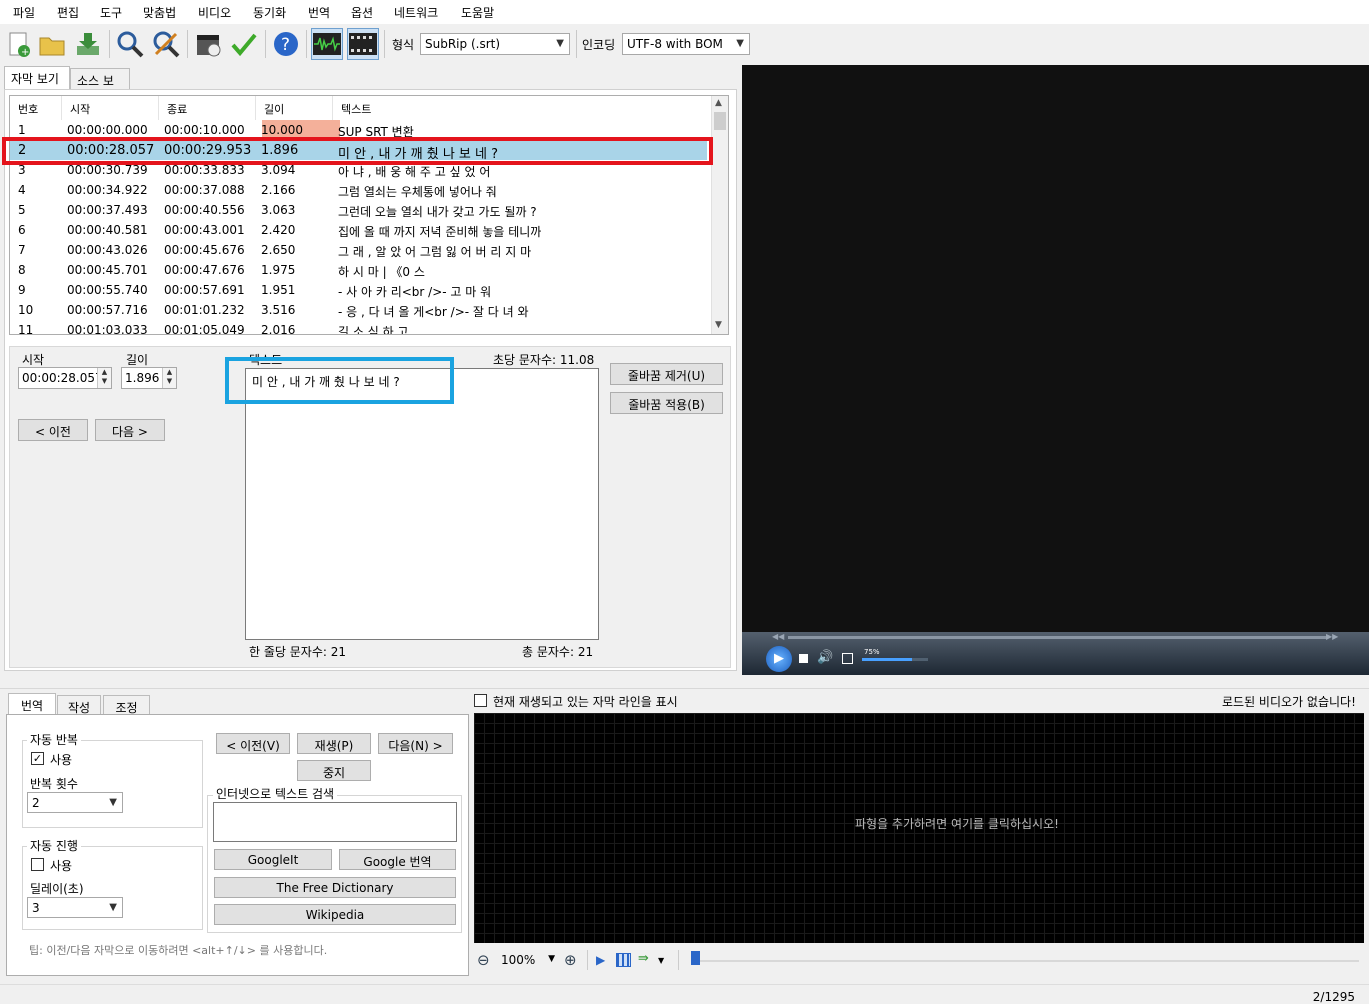  Describe the element at coordinates (477, 12) in the screenshot. I see `menu-help: 도움말` at that location.